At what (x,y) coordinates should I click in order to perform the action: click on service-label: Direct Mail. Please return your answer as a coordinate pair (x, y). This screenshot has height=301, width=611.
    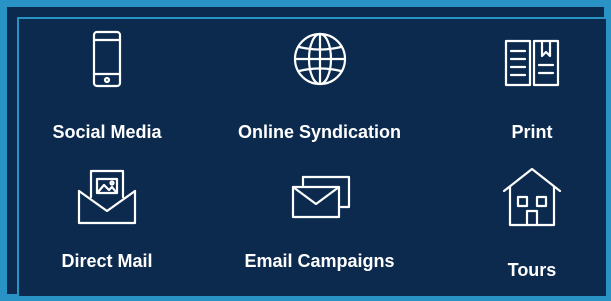
    Looking at the image, I should click on (107, 261).